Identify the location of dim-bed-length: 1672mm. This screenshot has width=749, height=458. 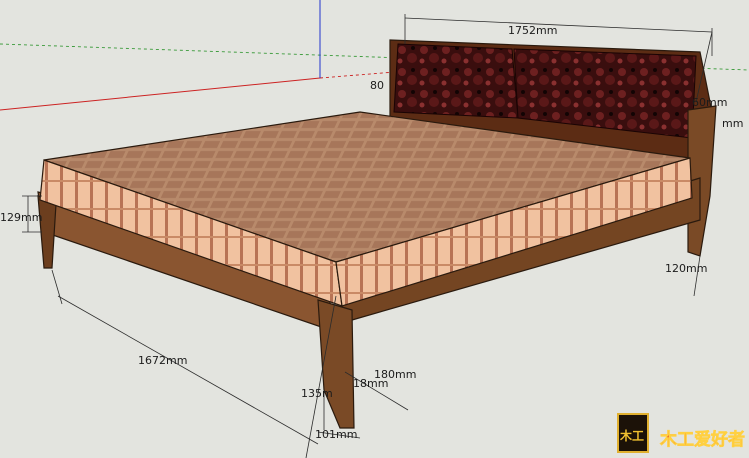
(162, 360).